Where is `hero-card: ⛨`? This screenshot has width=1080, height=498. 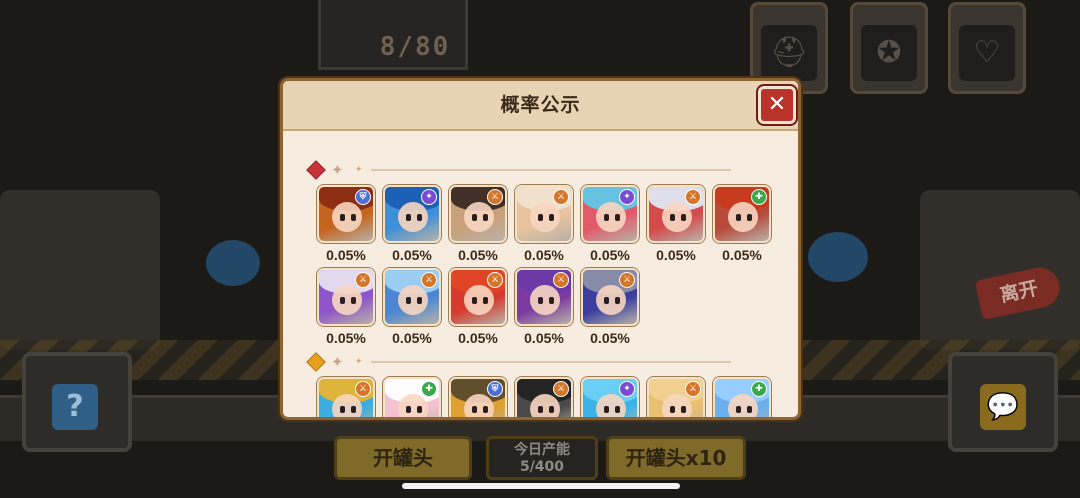 hero-card: ⛨ is located at coordinates (478, 397).